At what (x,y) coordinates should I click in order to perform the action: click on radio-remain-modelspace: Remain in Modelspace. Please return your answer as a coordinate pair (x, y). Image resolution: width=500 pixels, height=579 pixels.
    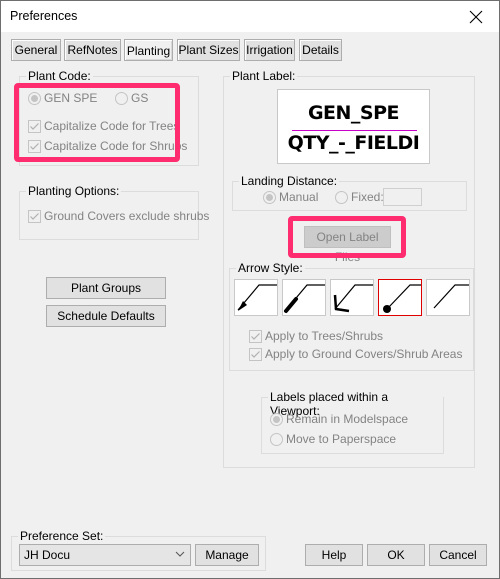
    Looking at the image, I should click on (339, 419).